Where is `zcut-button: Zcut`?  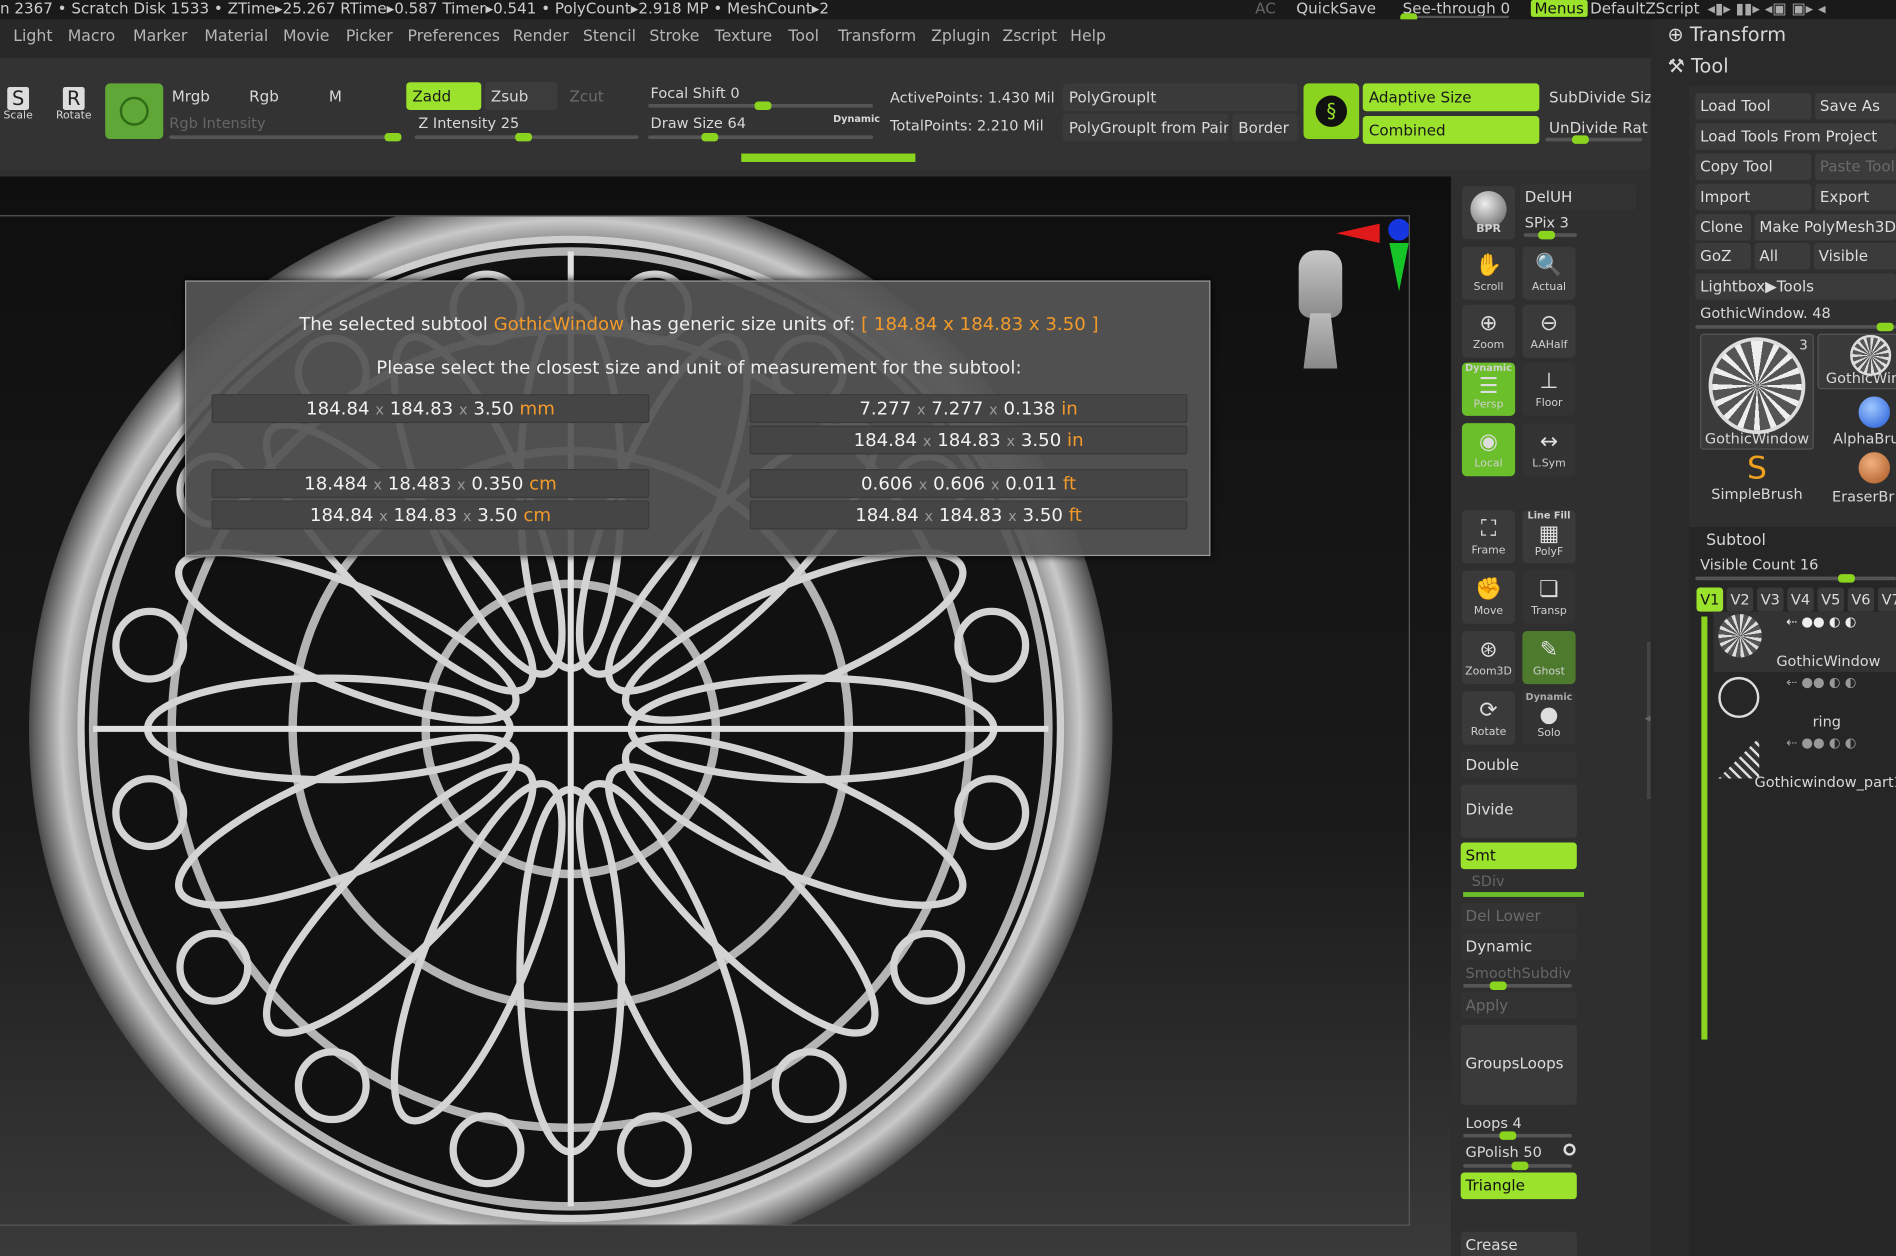
zcut-button: Zcut is located at coordinates (600, 96).